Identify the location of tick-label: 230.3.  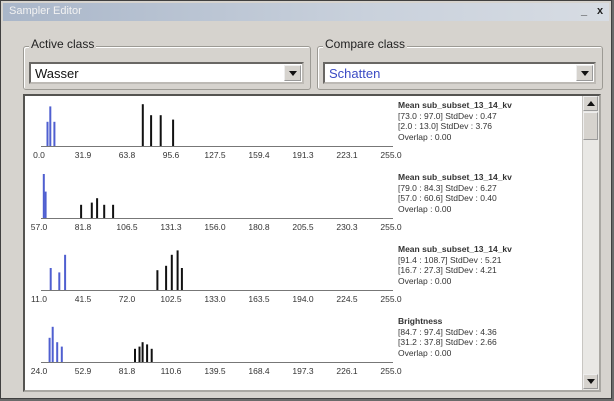
(347, 227).